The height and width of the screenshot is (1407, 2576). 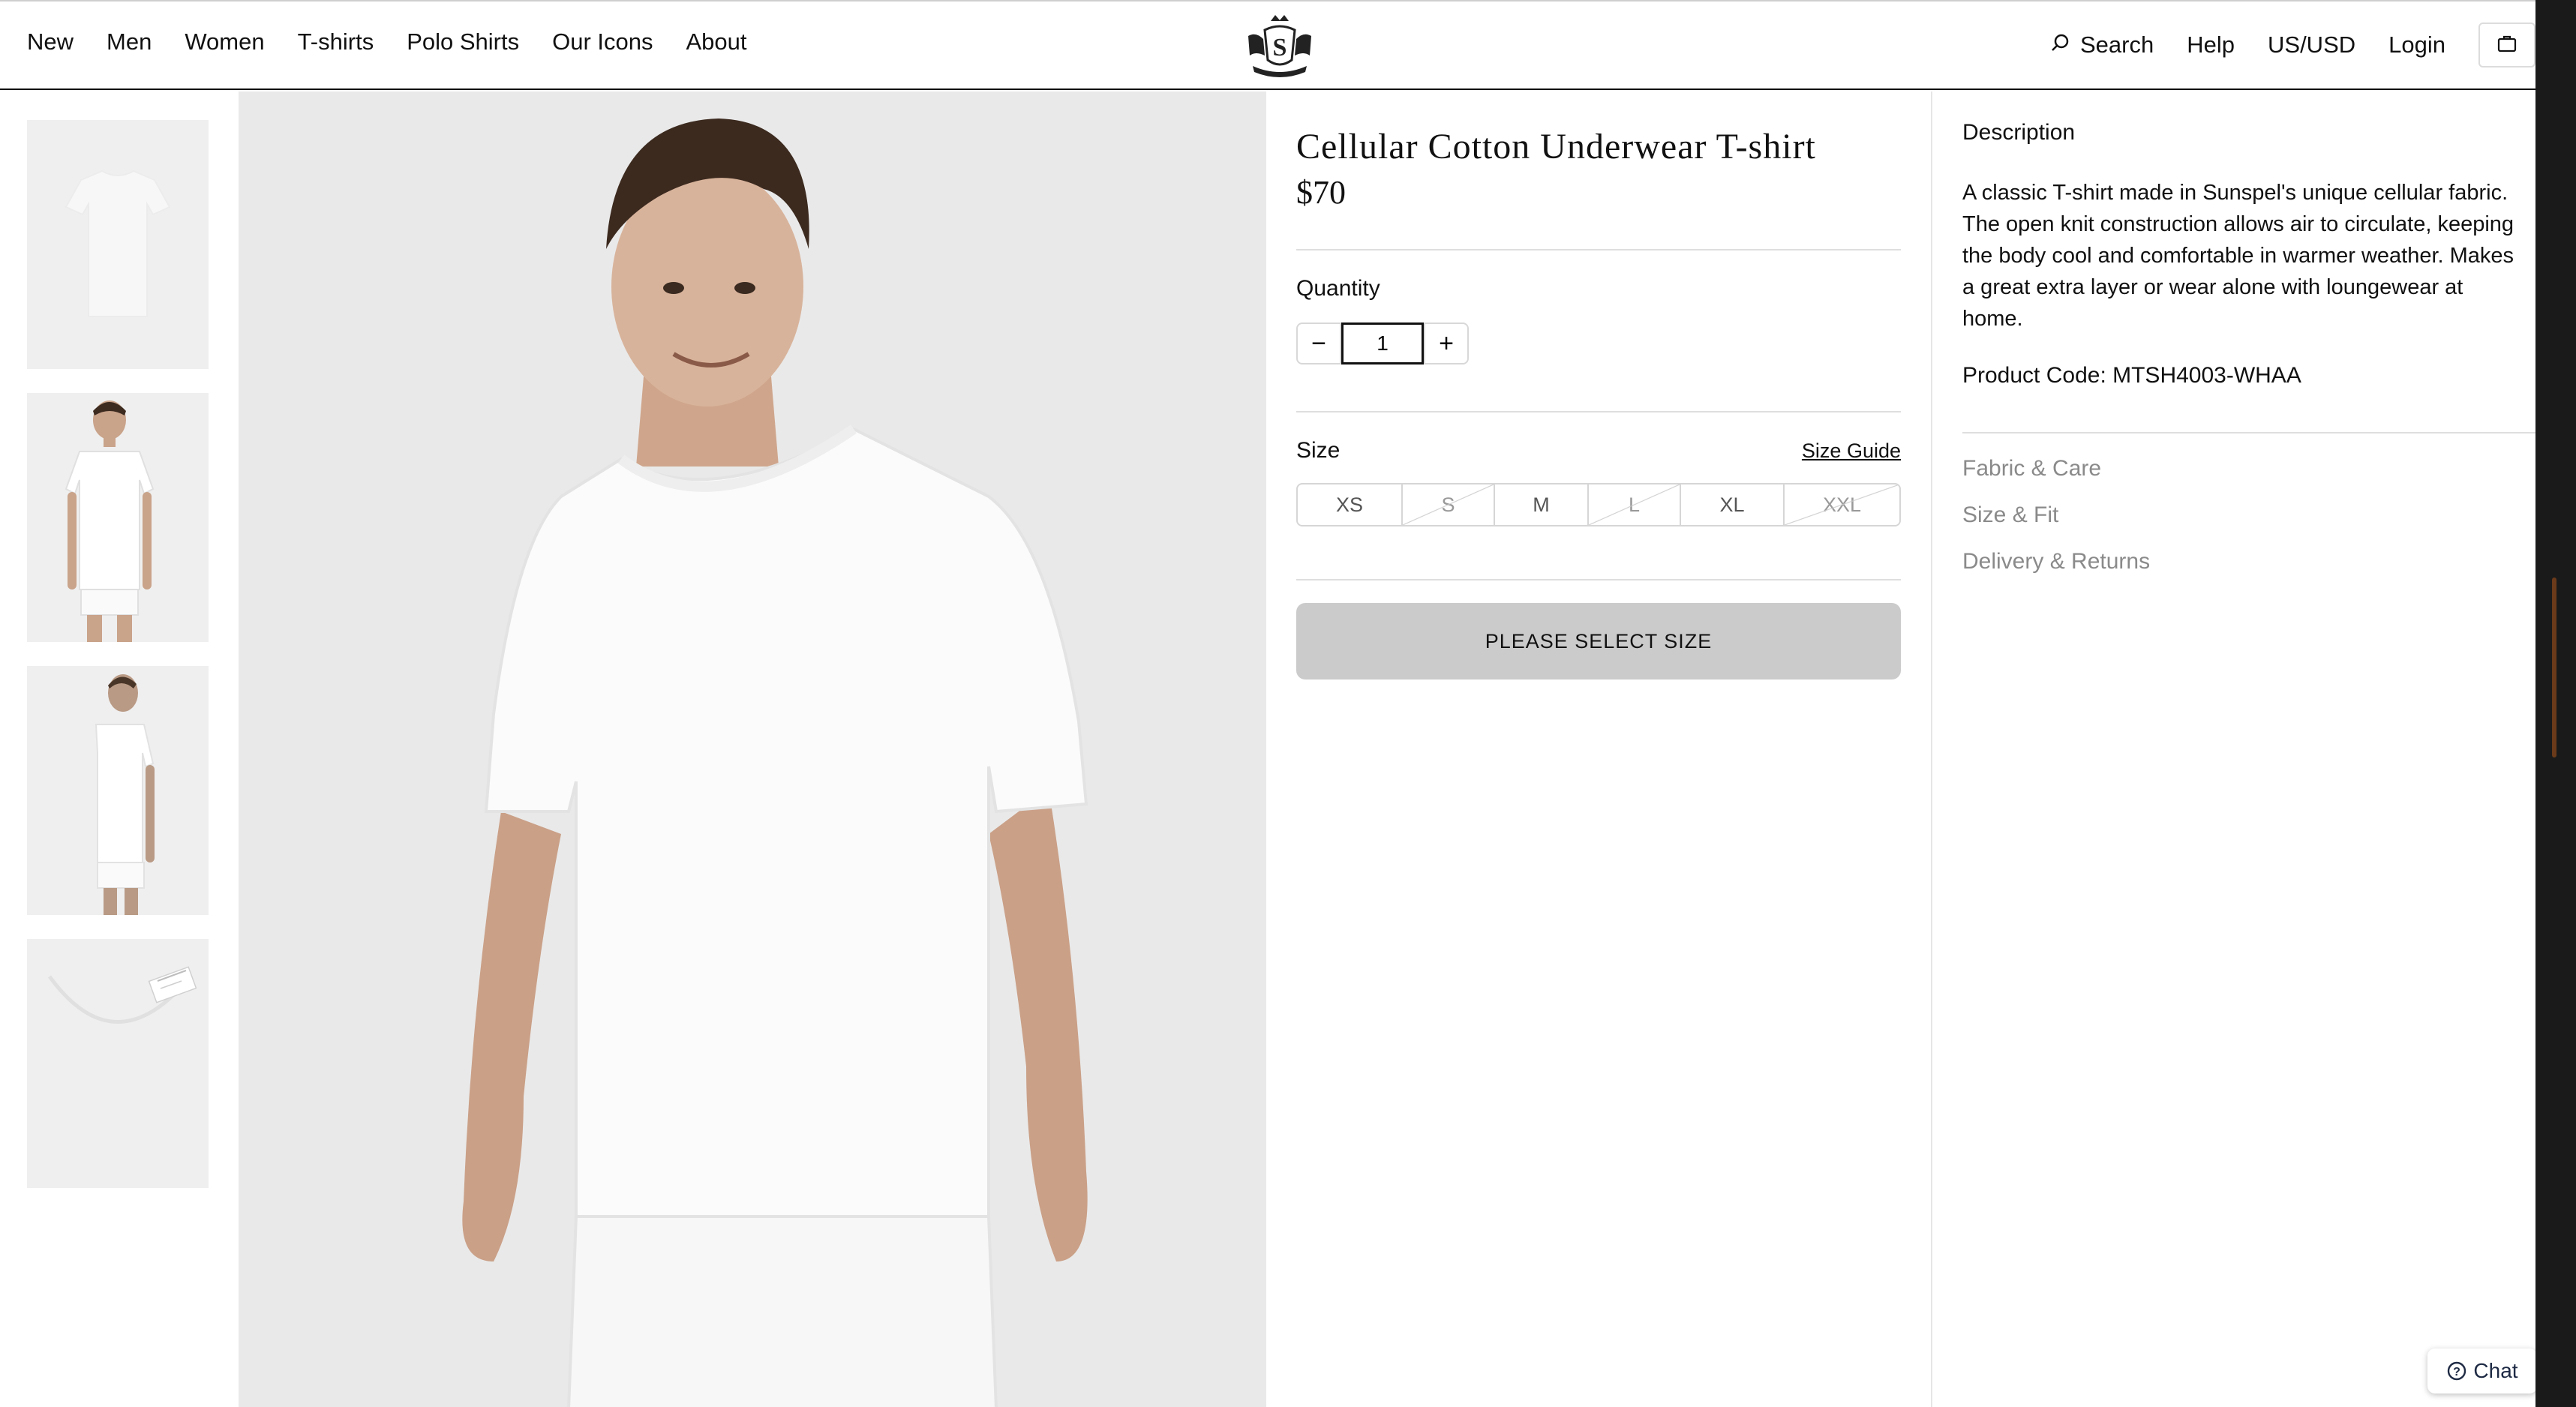 What do you see at coordinates (118, 244) in the screenshot?
I see `thumbnail-t-shirt-flat` at bounding box center [118, 244].